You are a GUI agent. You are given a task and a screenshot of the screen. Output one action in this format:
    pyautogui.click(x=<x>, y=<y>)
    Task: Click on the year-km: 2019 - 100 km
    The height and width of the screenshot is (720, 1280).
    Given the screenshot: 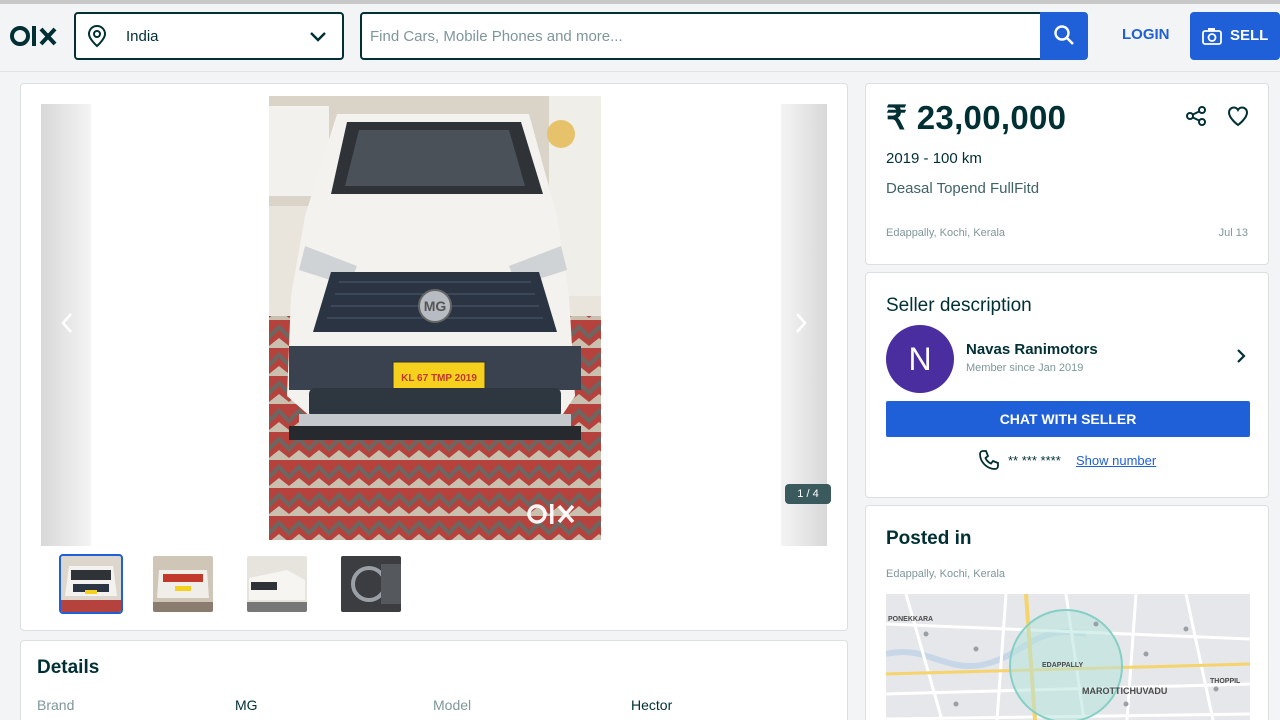 What is the action you would take?
    pyautogui.click(x=934, y=158)
    